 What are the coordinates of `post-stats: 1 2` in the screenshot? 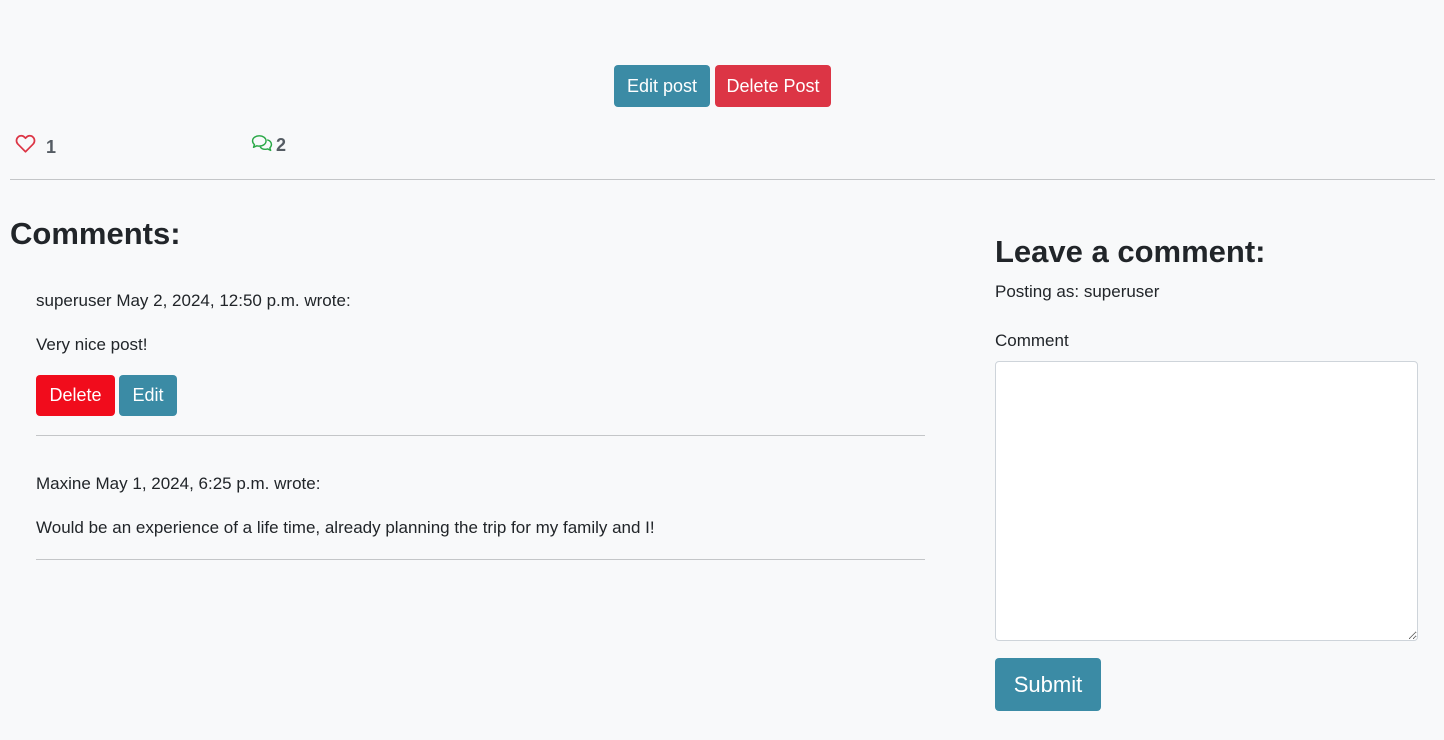 It's located at (215, 148).